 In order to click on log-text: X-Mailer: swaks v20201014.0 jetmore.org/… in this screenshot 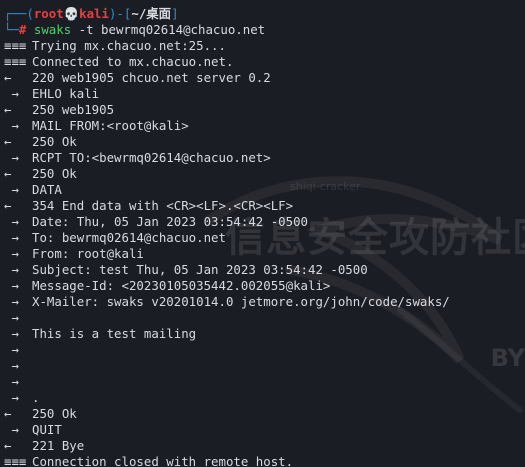, I will do `click(241, 301)`.